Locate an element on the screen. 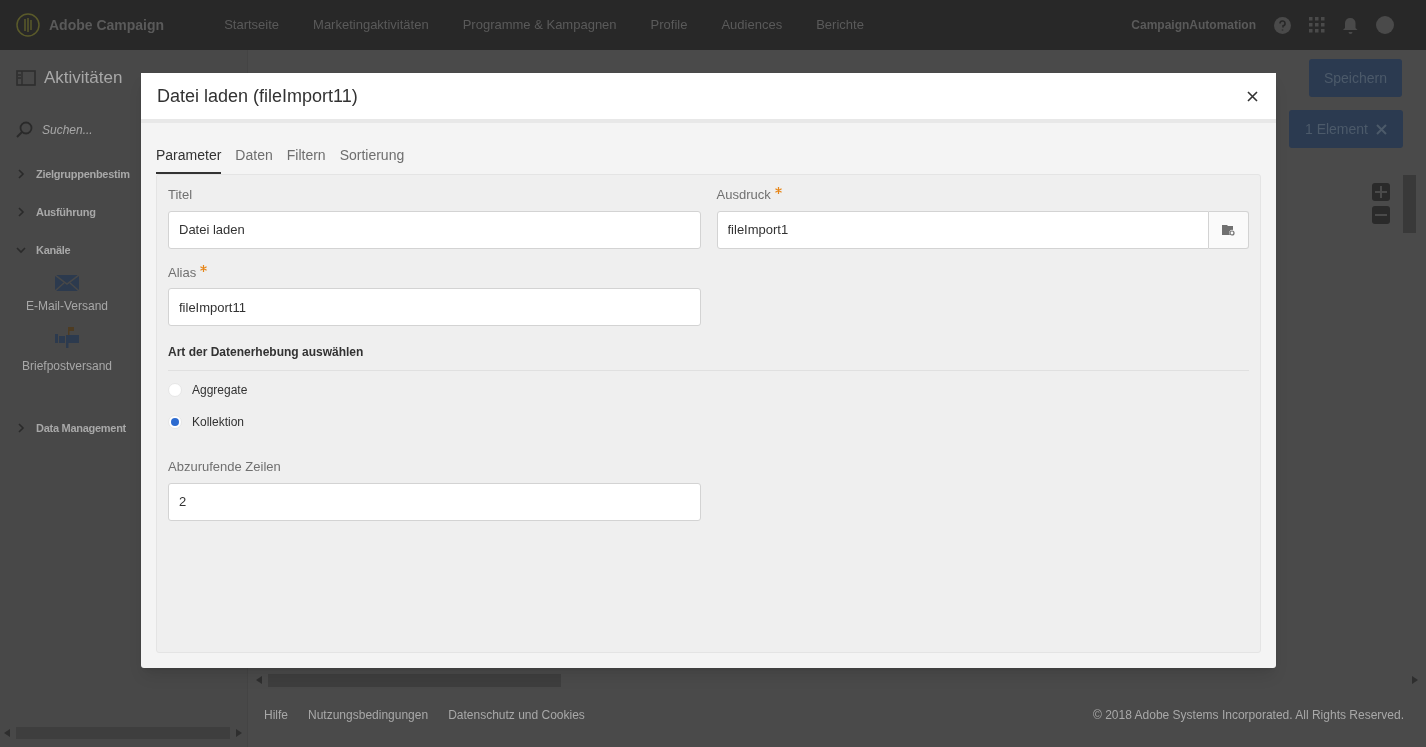 This screenshot has height=747, width=1426. envelope-icon is located at coordinates (67, 283).